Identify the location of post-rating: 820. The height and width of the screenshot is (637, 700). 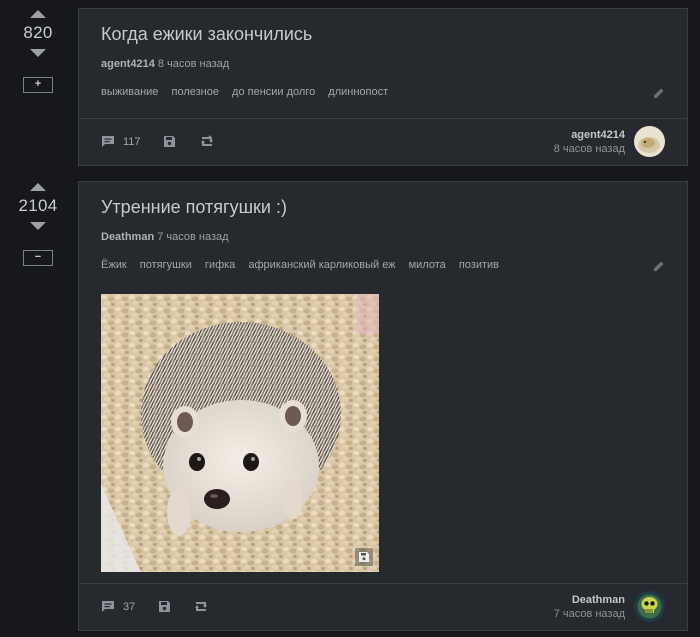
(38, 32).